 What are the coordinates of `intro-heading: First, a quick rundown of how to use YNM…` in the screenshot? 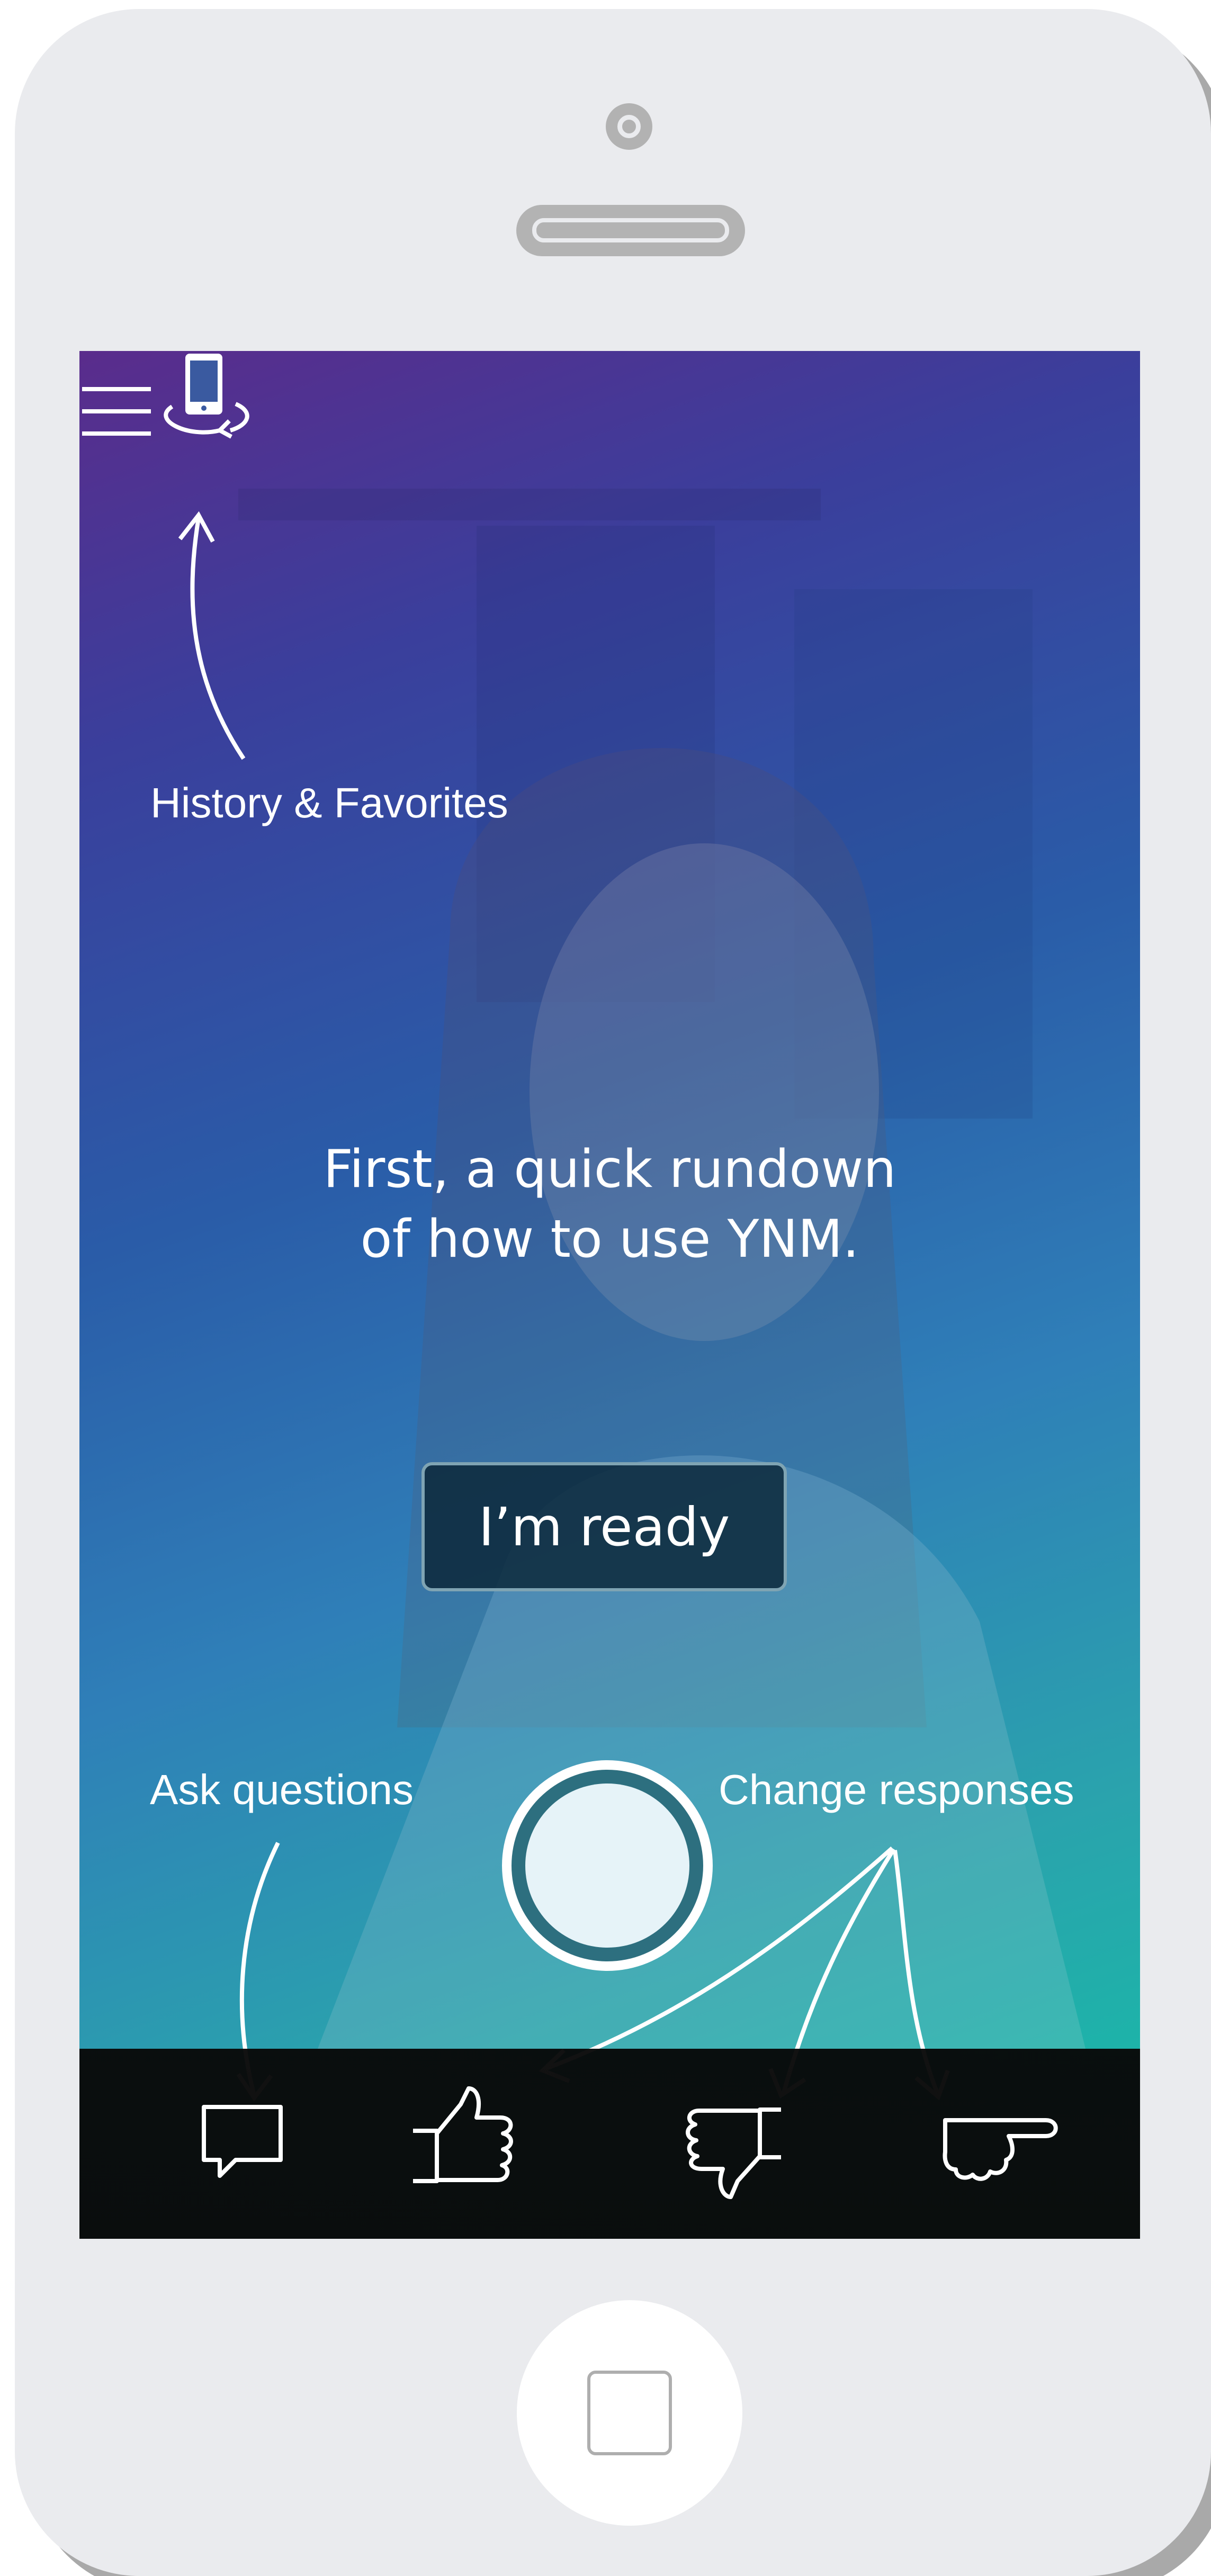 It's located at (609, 1204).